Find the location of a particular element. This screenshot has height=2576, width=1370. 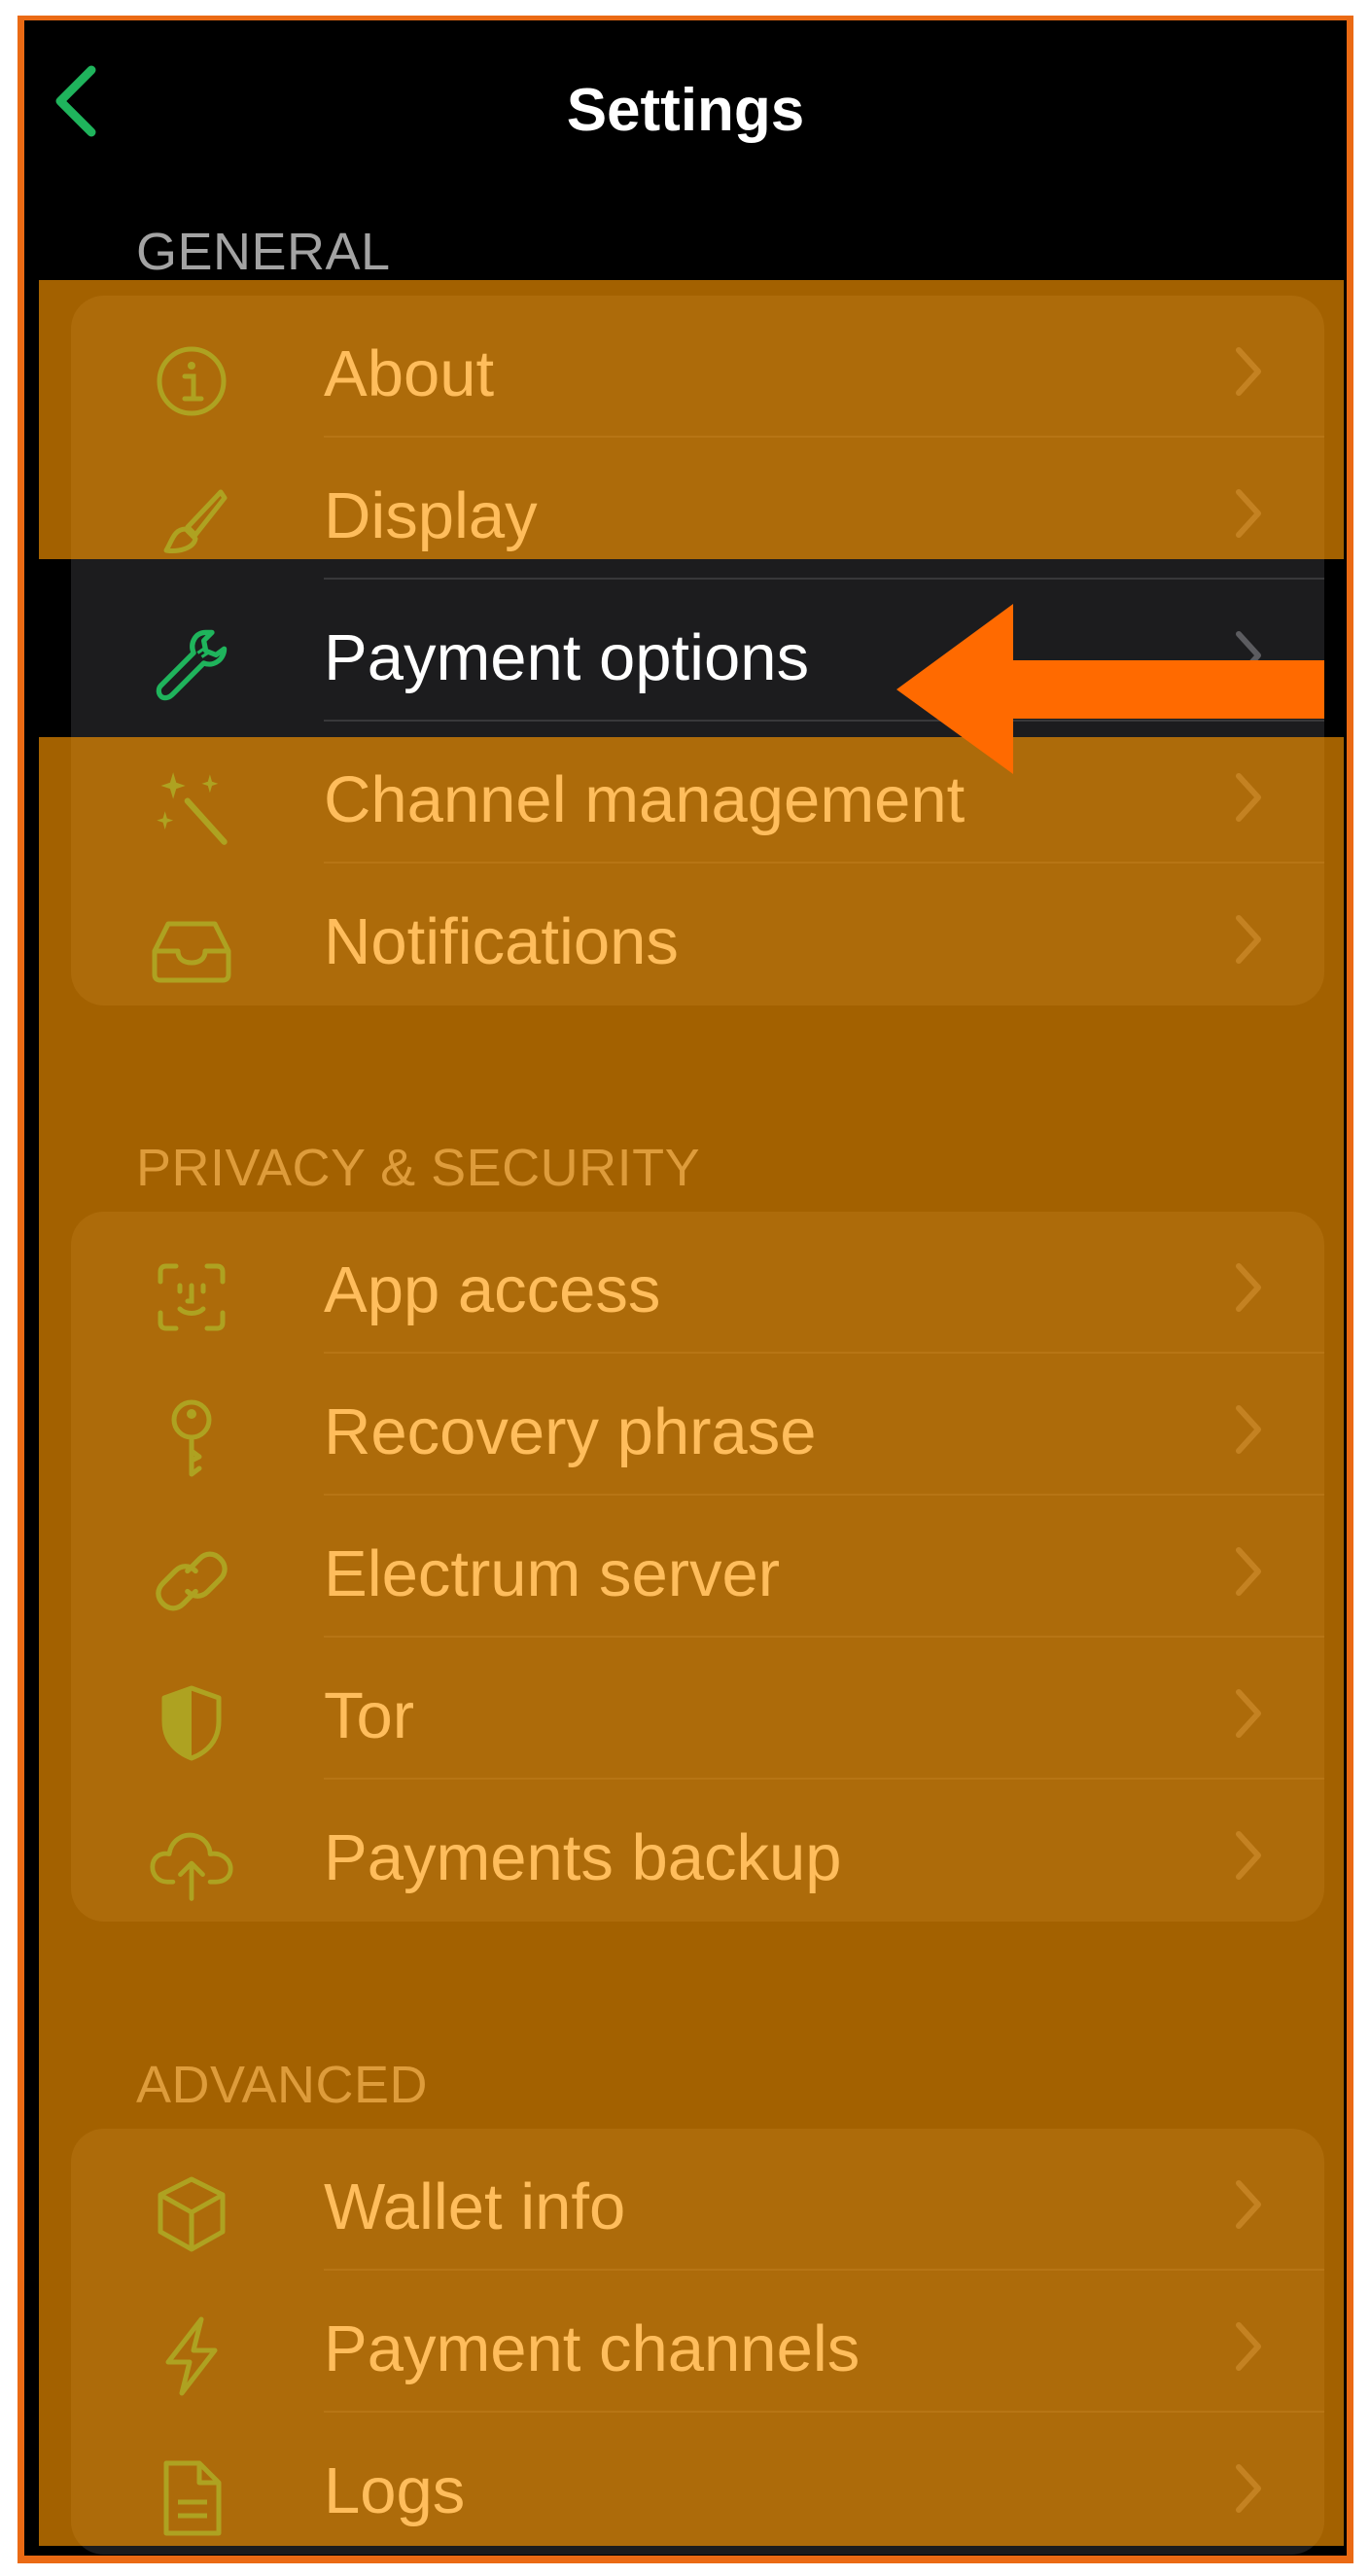

cloud-upload-icon is located at coordinates (192, 1865).